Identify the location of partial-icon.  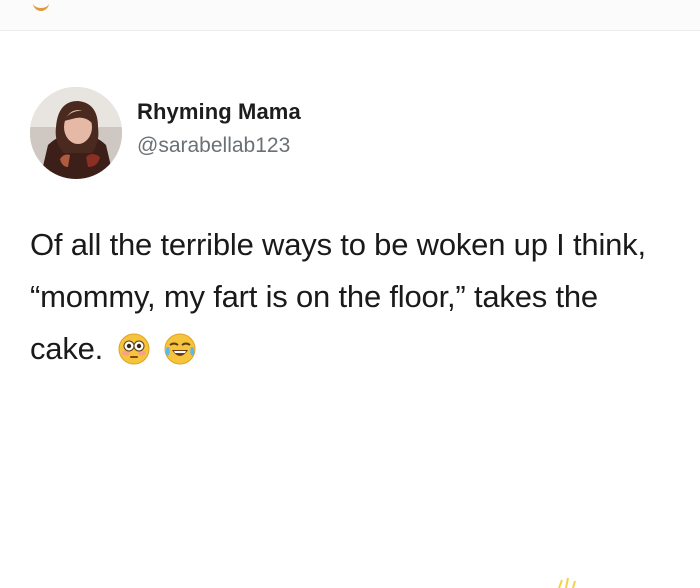
(41, 5).